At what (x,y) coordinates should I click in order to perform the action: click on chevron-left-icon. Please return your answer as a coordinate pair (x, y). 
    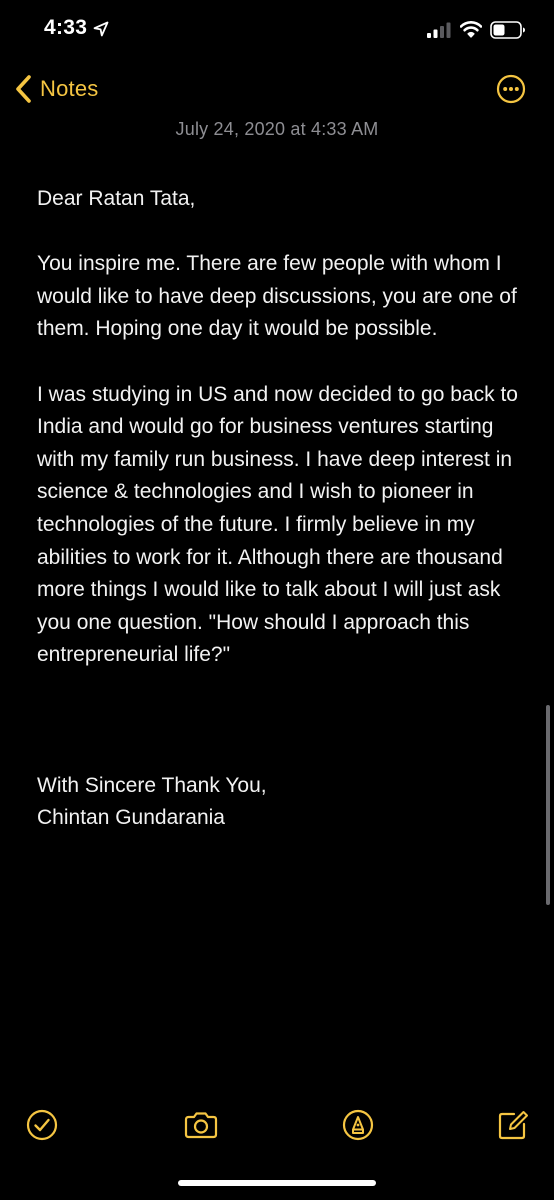
    Looking at the image, I should click on (23, 89).